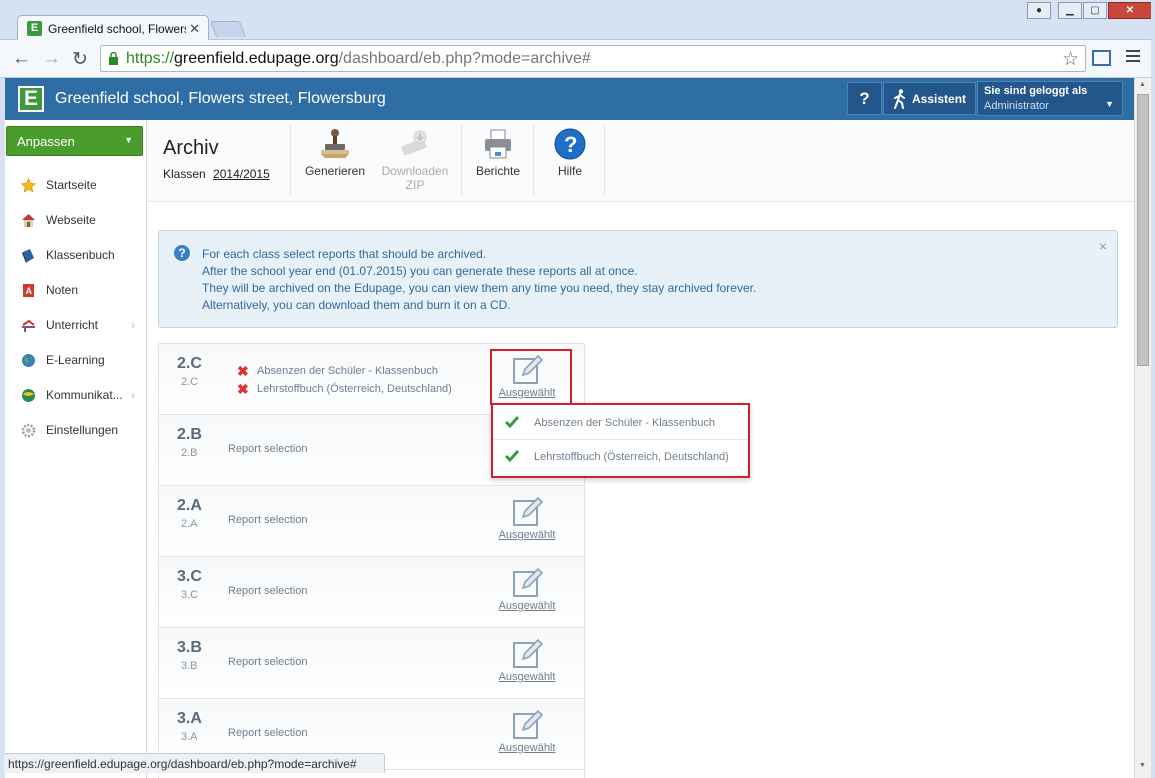 This screenshot has width=1155, height=778. I want to click on sidebar-item-label: Unterricht, so click(72, 325).